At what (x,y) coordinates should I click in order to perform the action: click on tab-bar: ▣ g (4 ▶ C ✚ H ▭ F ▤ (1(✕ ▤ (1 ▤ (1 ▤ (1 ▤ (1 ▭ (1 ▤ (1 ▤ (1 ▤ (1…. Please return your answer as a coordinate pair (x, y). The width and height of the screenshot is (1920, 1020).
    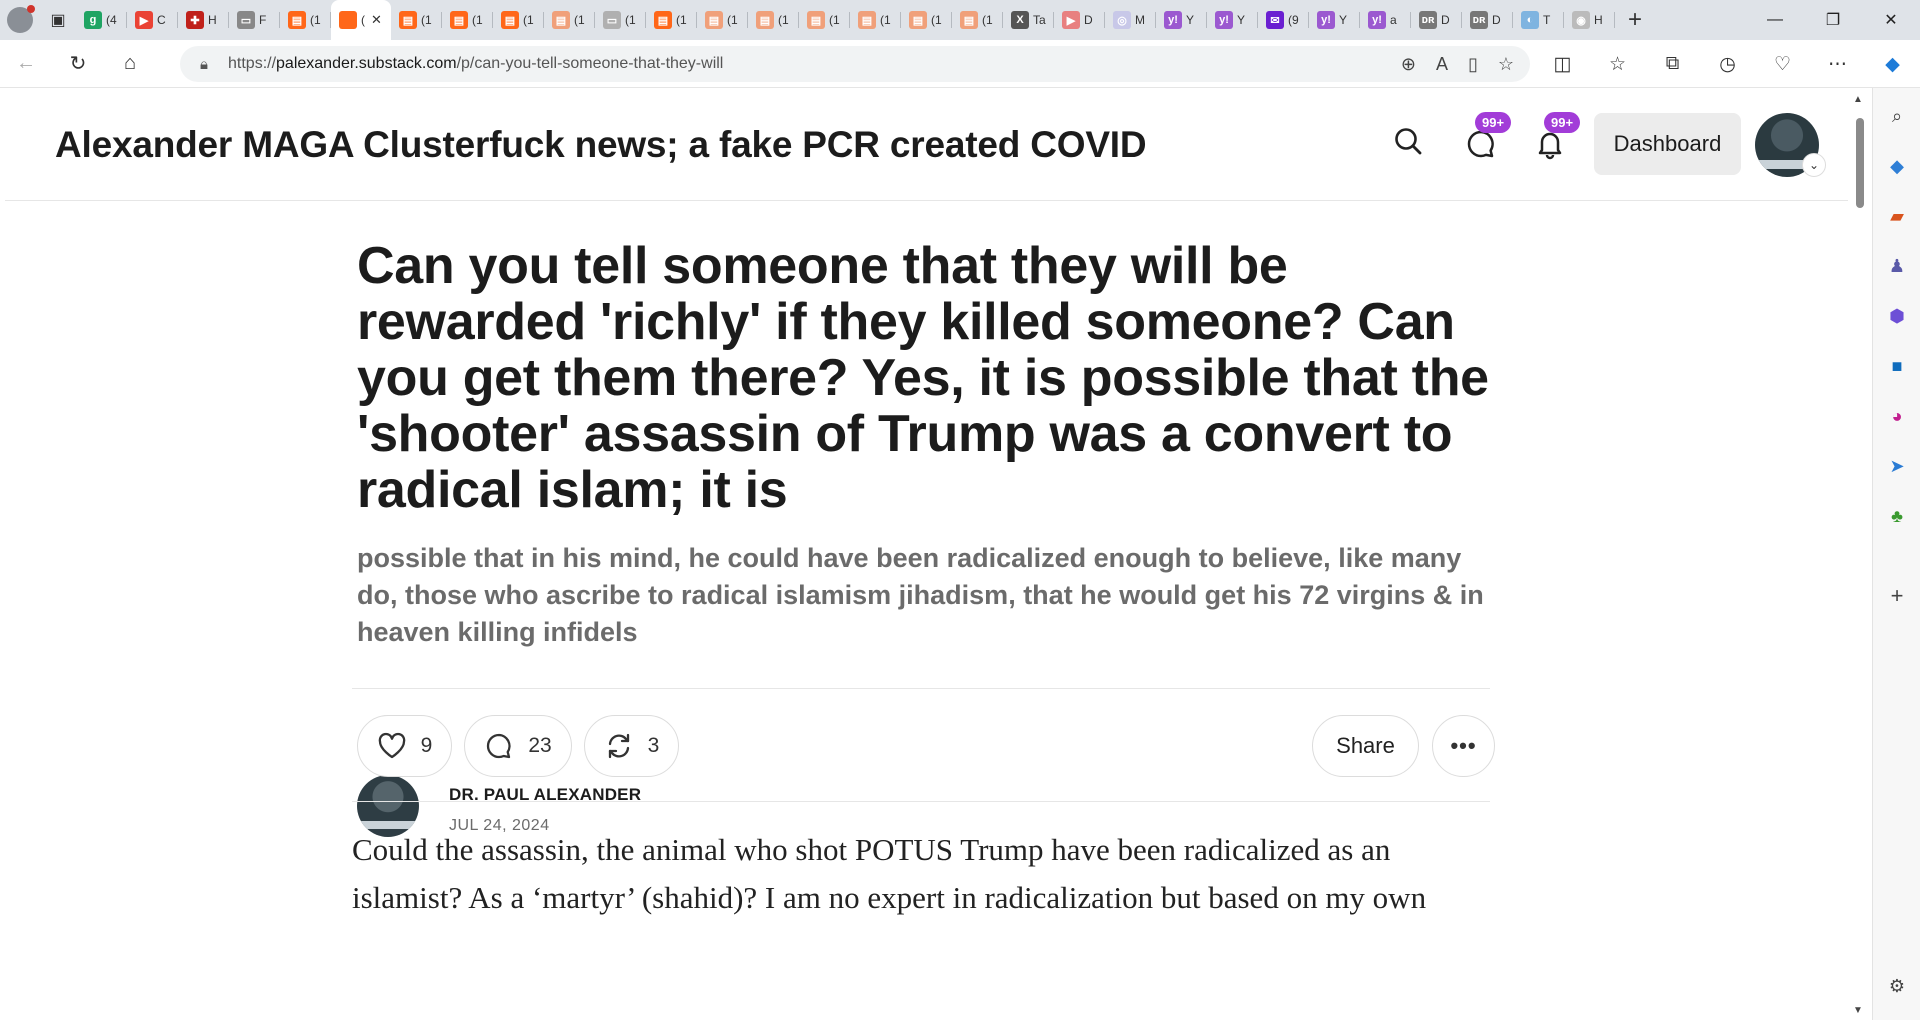
    Looking at the image, I should click on (960, 20).